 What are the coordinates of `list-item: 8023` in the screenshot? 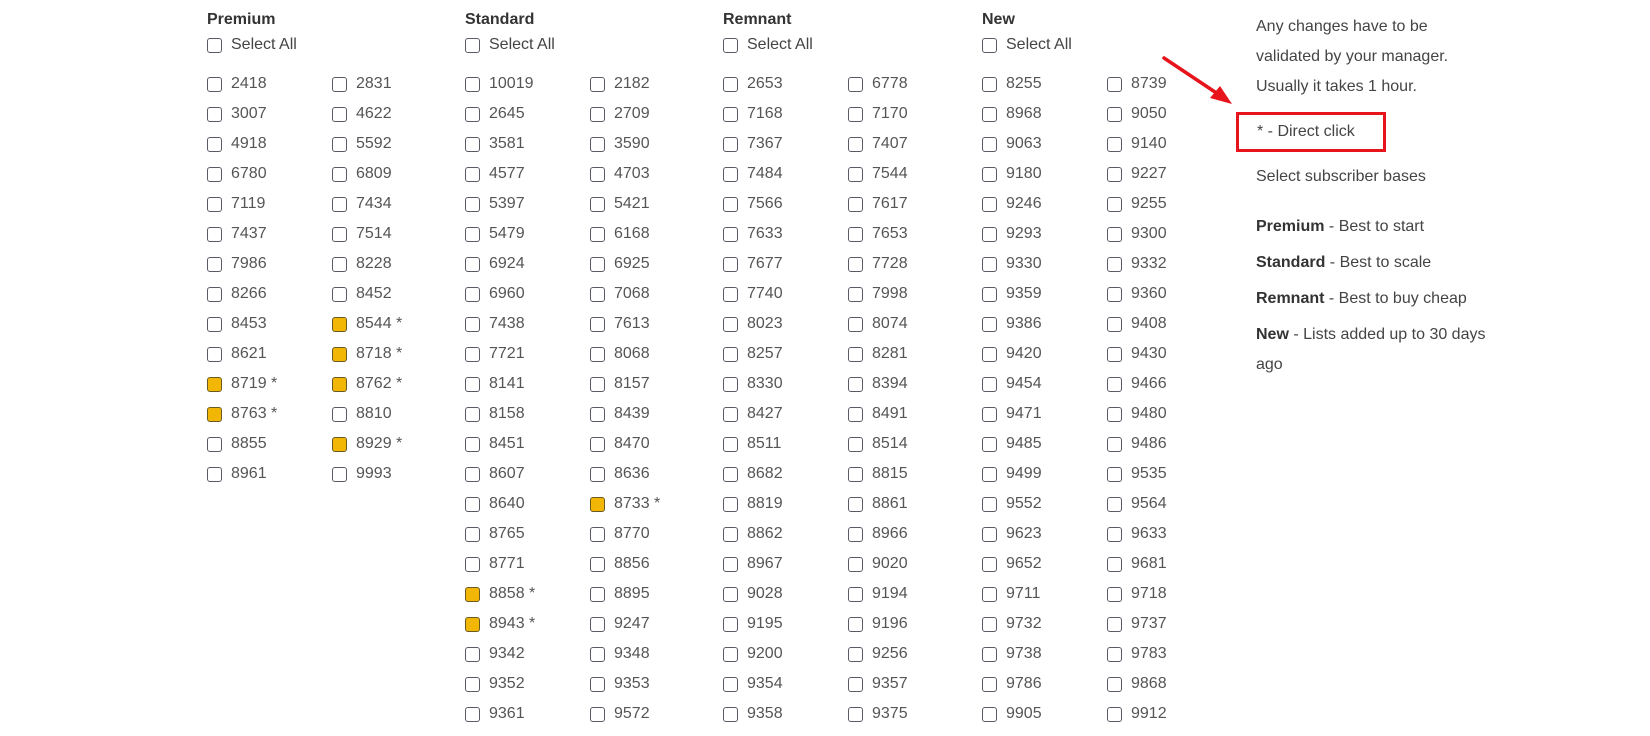 It's located at (785, 324).